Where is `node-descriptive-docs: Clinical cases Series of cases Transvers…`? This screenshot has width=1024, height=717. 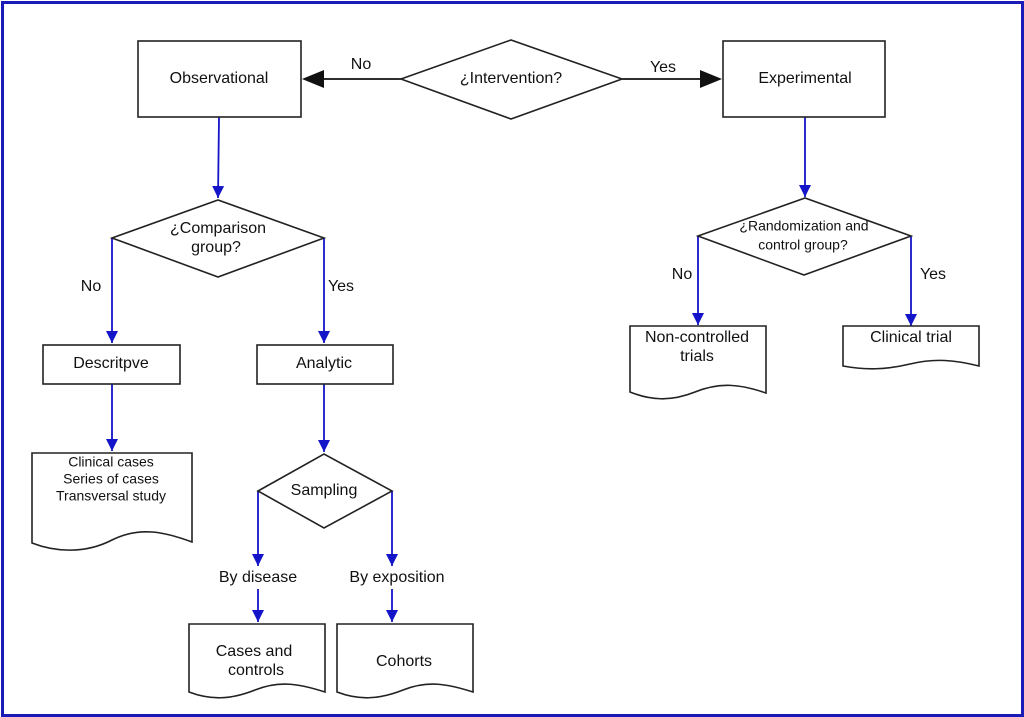
node-descriptive-docs: Clinical cases Series of cases Transvers… is located at coordinates (112, 501).